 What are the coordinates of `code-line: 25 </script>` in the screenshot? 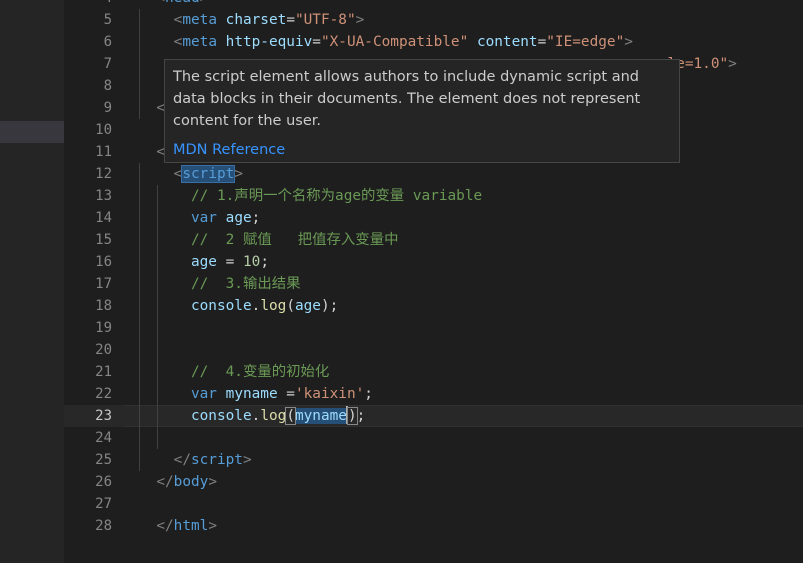 It's located at (433, 460).